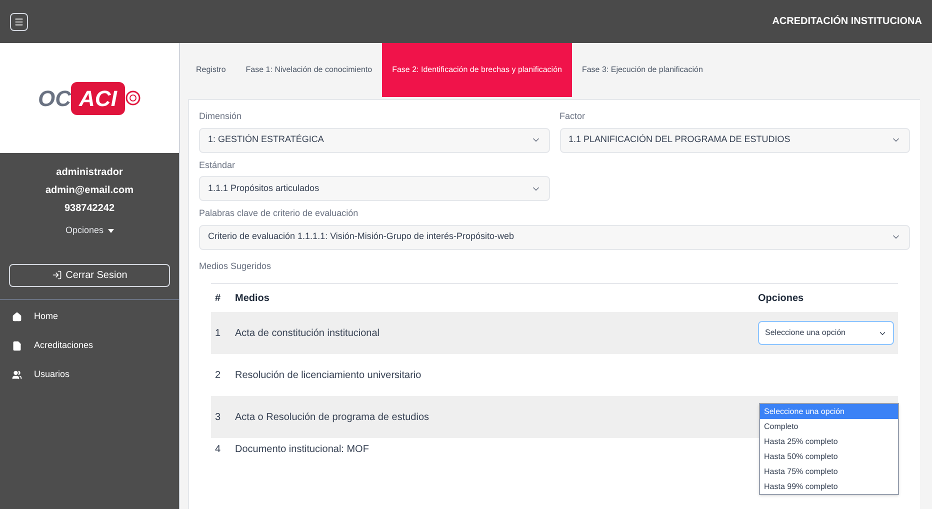 This screenshot has width=932, height=509. What do you see at coordinates (57, 275) in the screenshot?
I see `logout-icon` at bounding box center [57, 275].